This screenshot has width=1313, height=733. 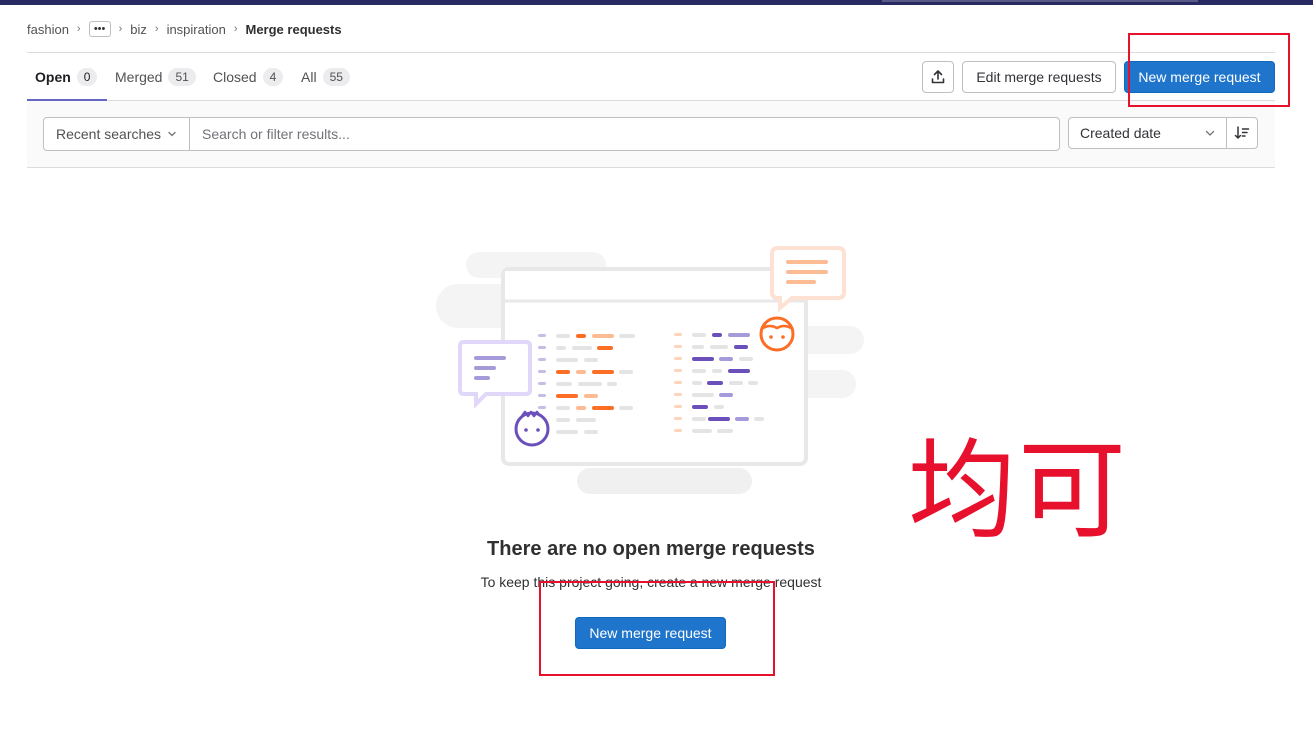 What do you see at coordinates (109, 134) in the screenshot?
I see `recent-searches-label: Recent searches` at bounding box center [109, 134].